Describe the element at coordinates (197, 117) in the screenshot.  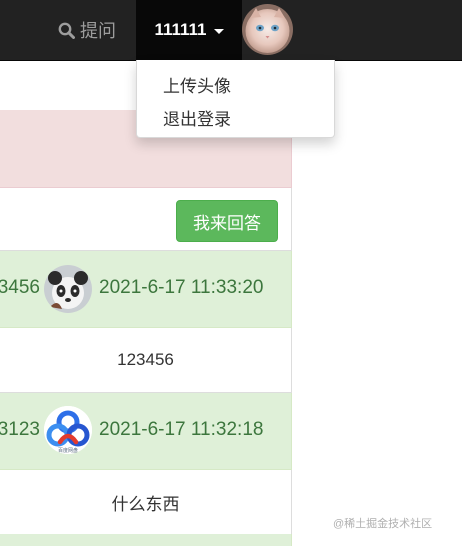
I see `menu-item-logout: 退出登录` at that location.